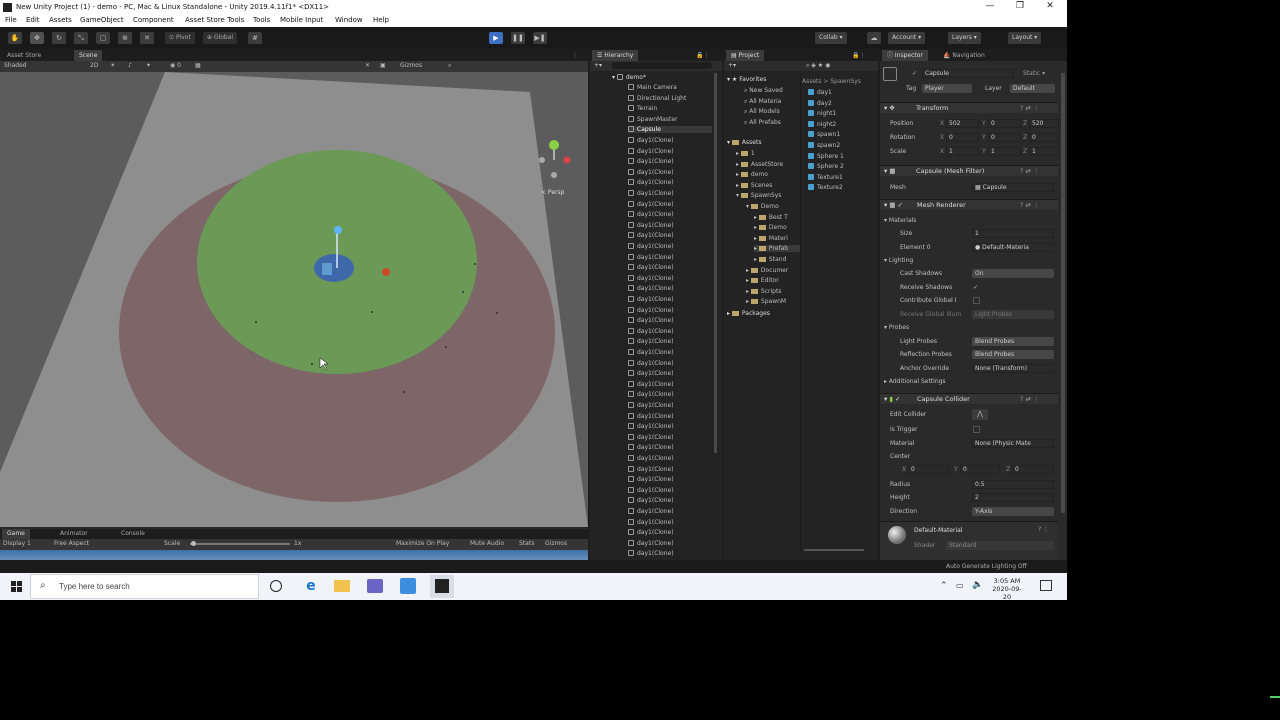 The width and height of the screenshot is (1280, 720). What do you see at coordinates (1000, 545) in the screenshot?
I see `shader-dropdown: Standard` at bounding box center [1000, 545].